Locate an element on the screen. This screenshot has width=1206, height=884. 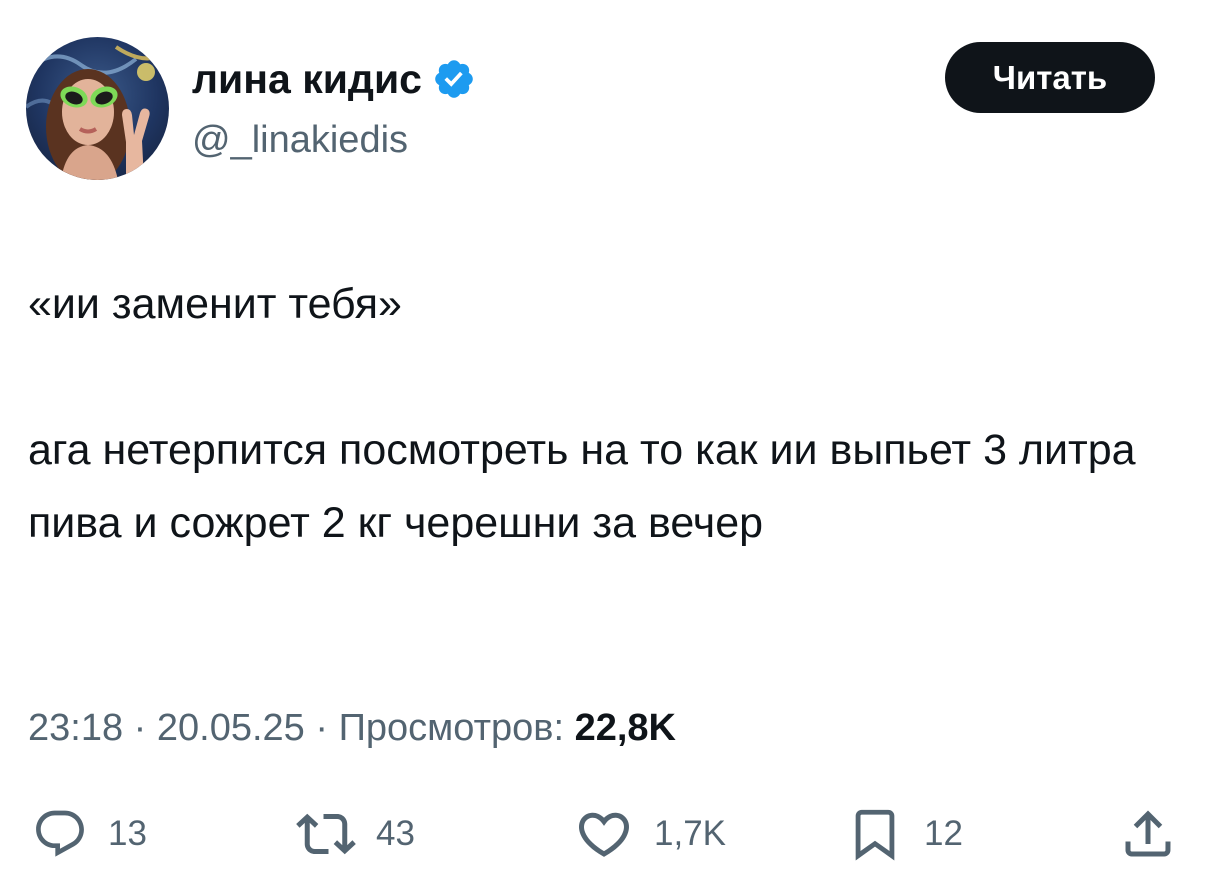
author-display-name: лина кидис is located at coordinates (334, 79).